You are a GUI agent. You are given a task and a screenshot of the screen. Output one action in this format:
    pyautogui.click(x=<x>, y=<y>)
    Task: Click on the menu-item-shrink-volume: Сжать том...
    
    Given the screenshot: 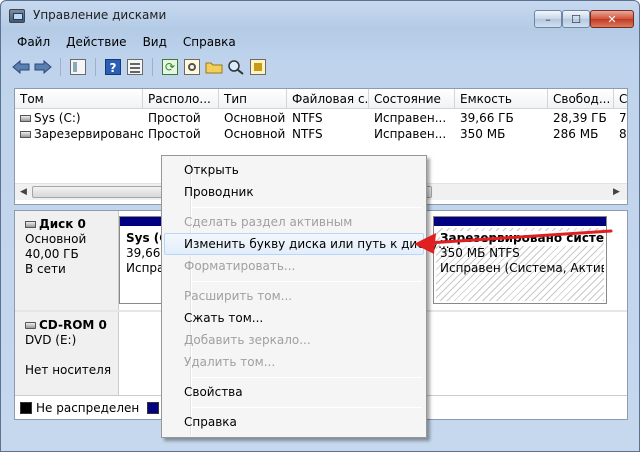 What is the action you would take?
    pyautogui.click(x=294, y=318)
    